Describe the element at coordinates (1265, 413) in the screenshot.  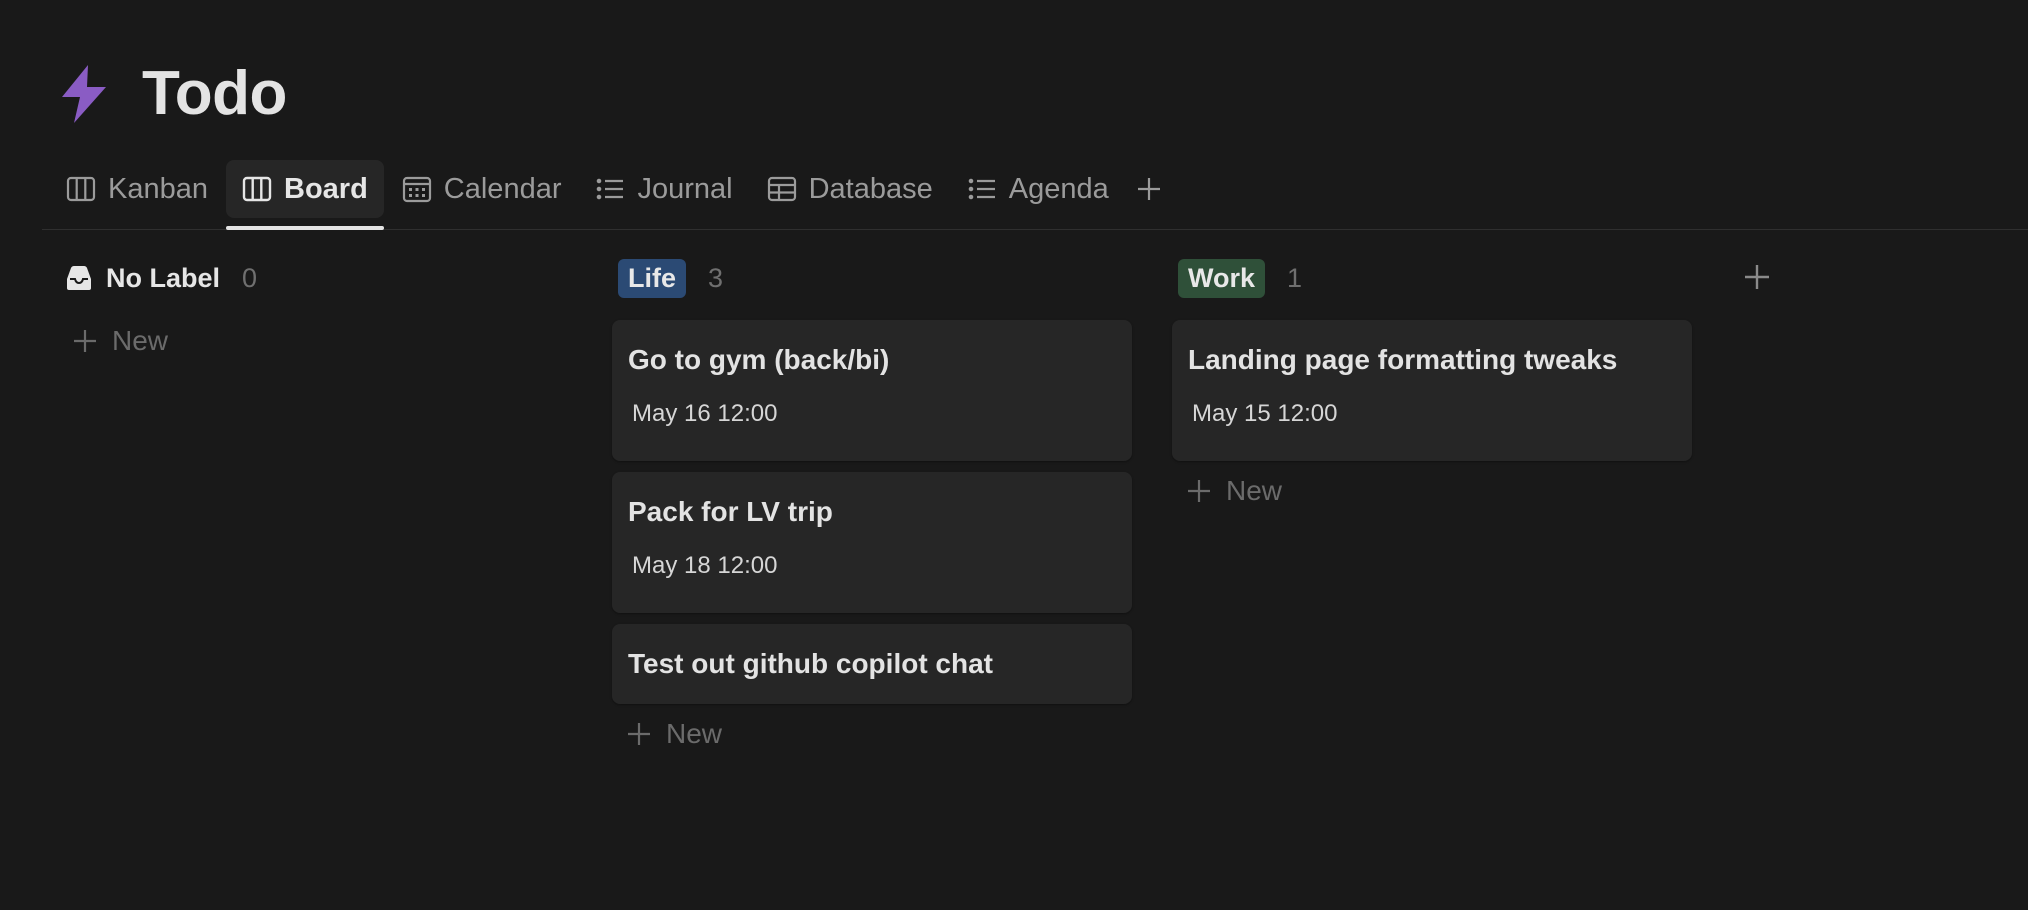
I see `card-date: May 15 12:00` at that location.